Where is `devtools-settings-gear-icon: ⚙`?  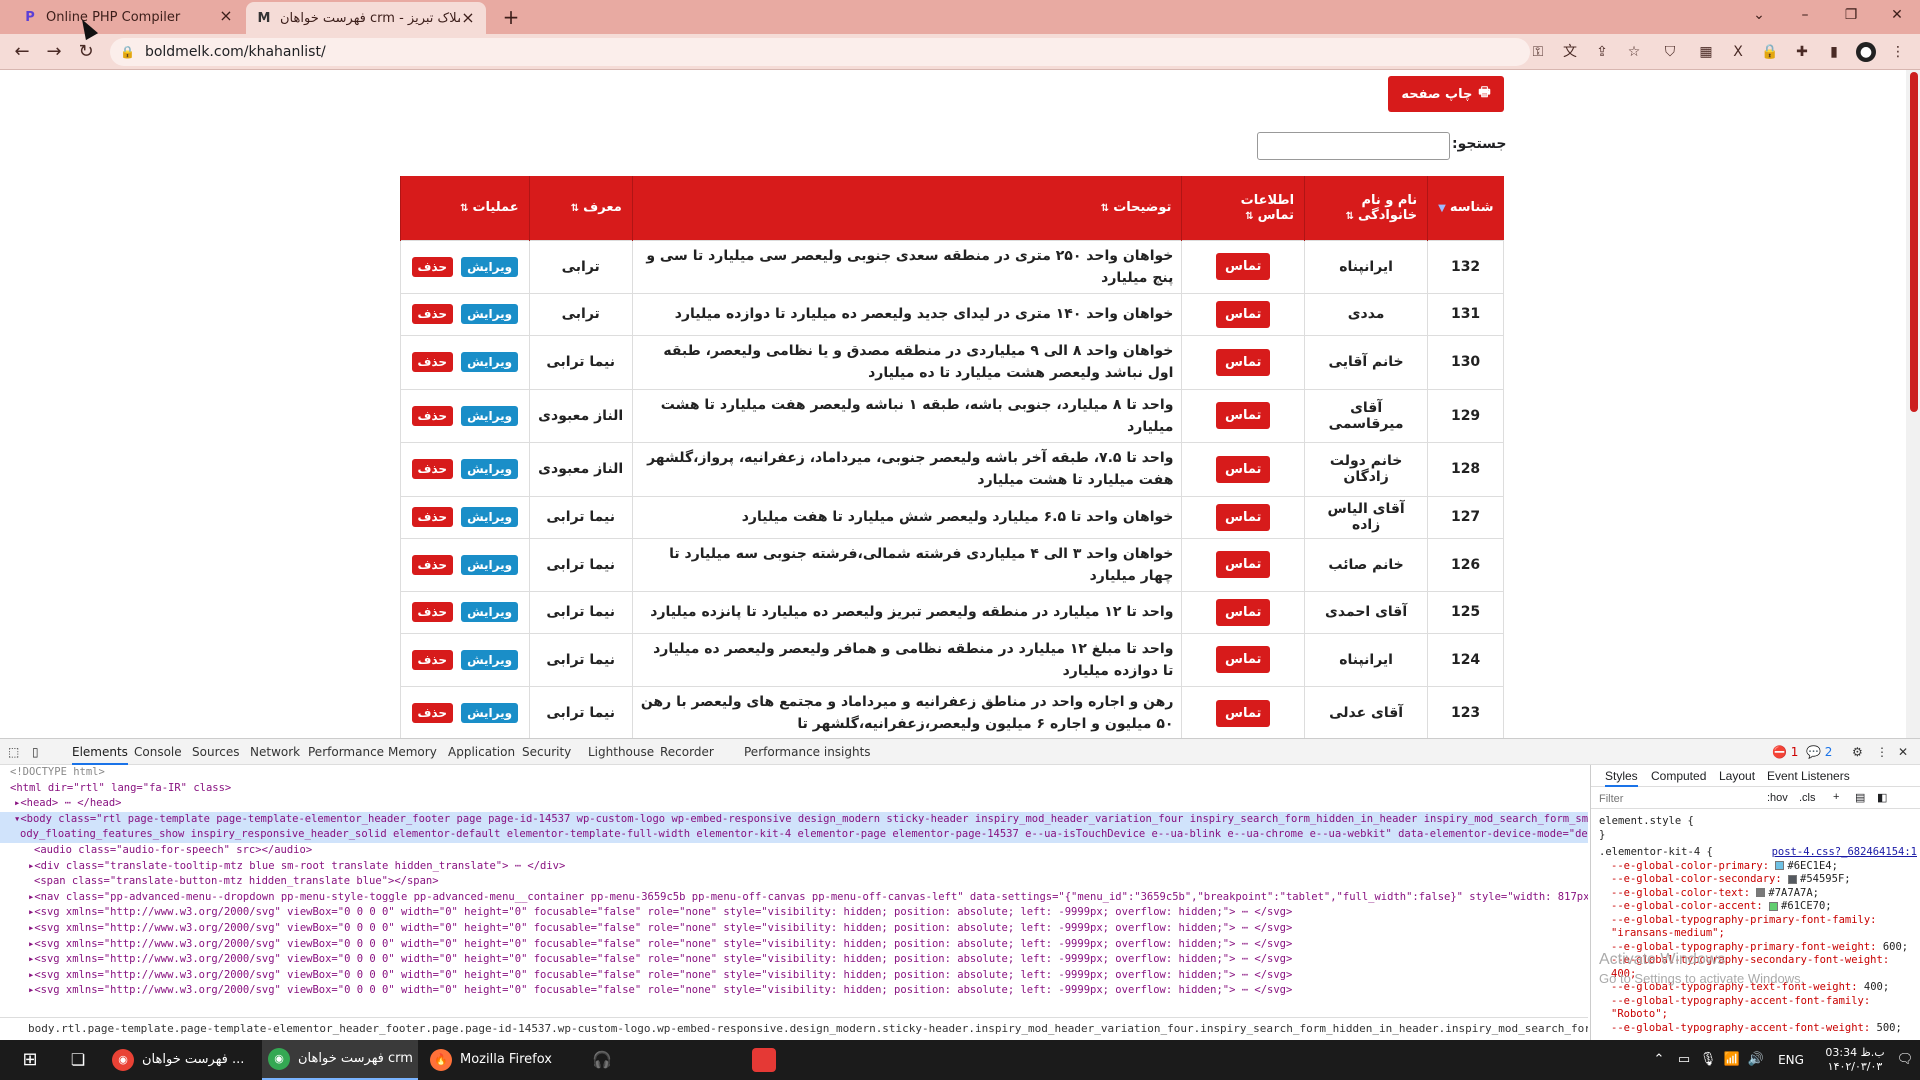
devtools-settings-gear-icon: ⚙ is located at coordinates (1857, 752).